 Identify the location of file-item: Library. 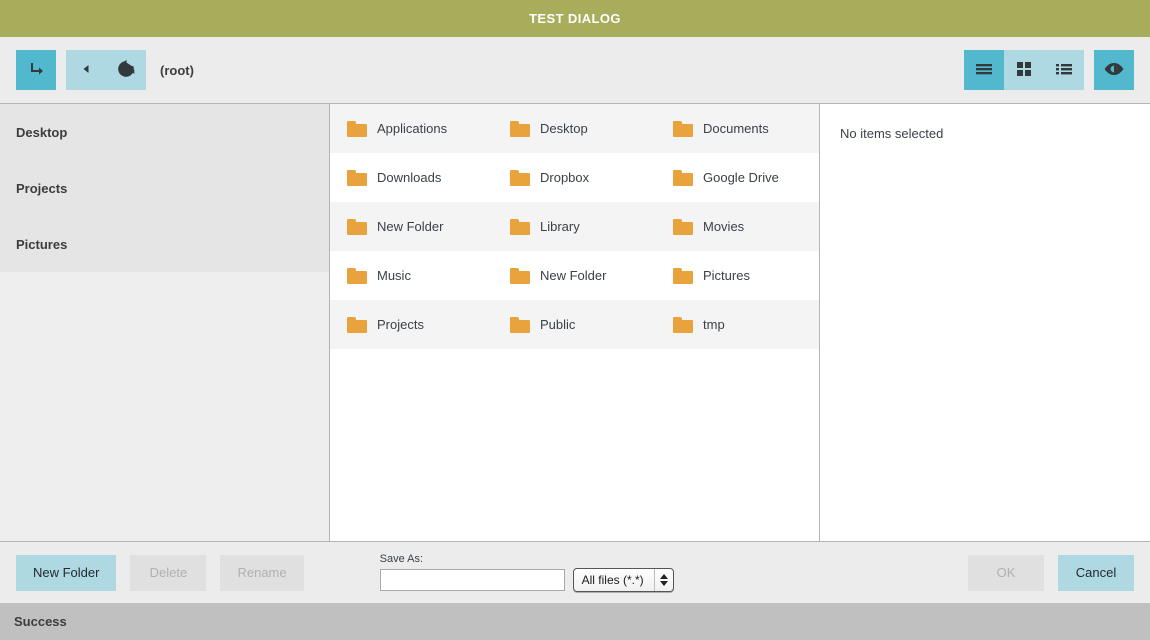
(574, 226).